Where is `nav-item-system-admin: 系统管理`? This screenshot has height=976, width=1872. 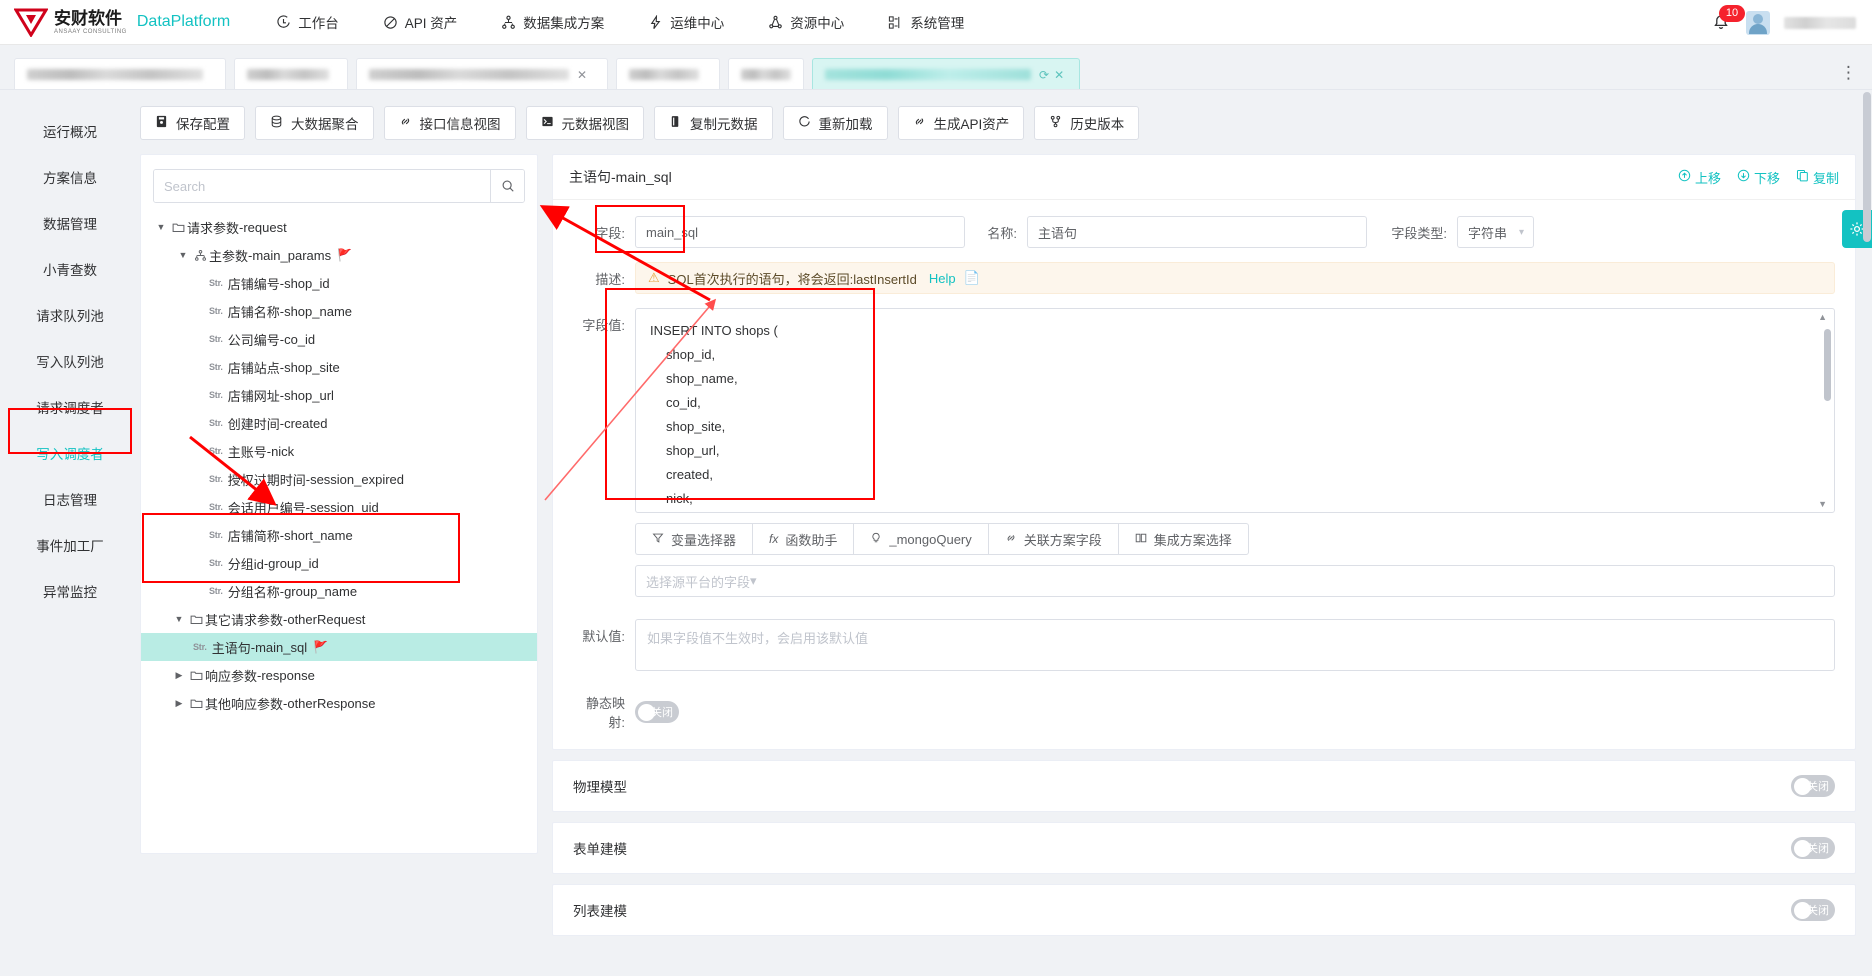
nav-item-system-admin: 系统管理 is located at coordinates (926, 22).